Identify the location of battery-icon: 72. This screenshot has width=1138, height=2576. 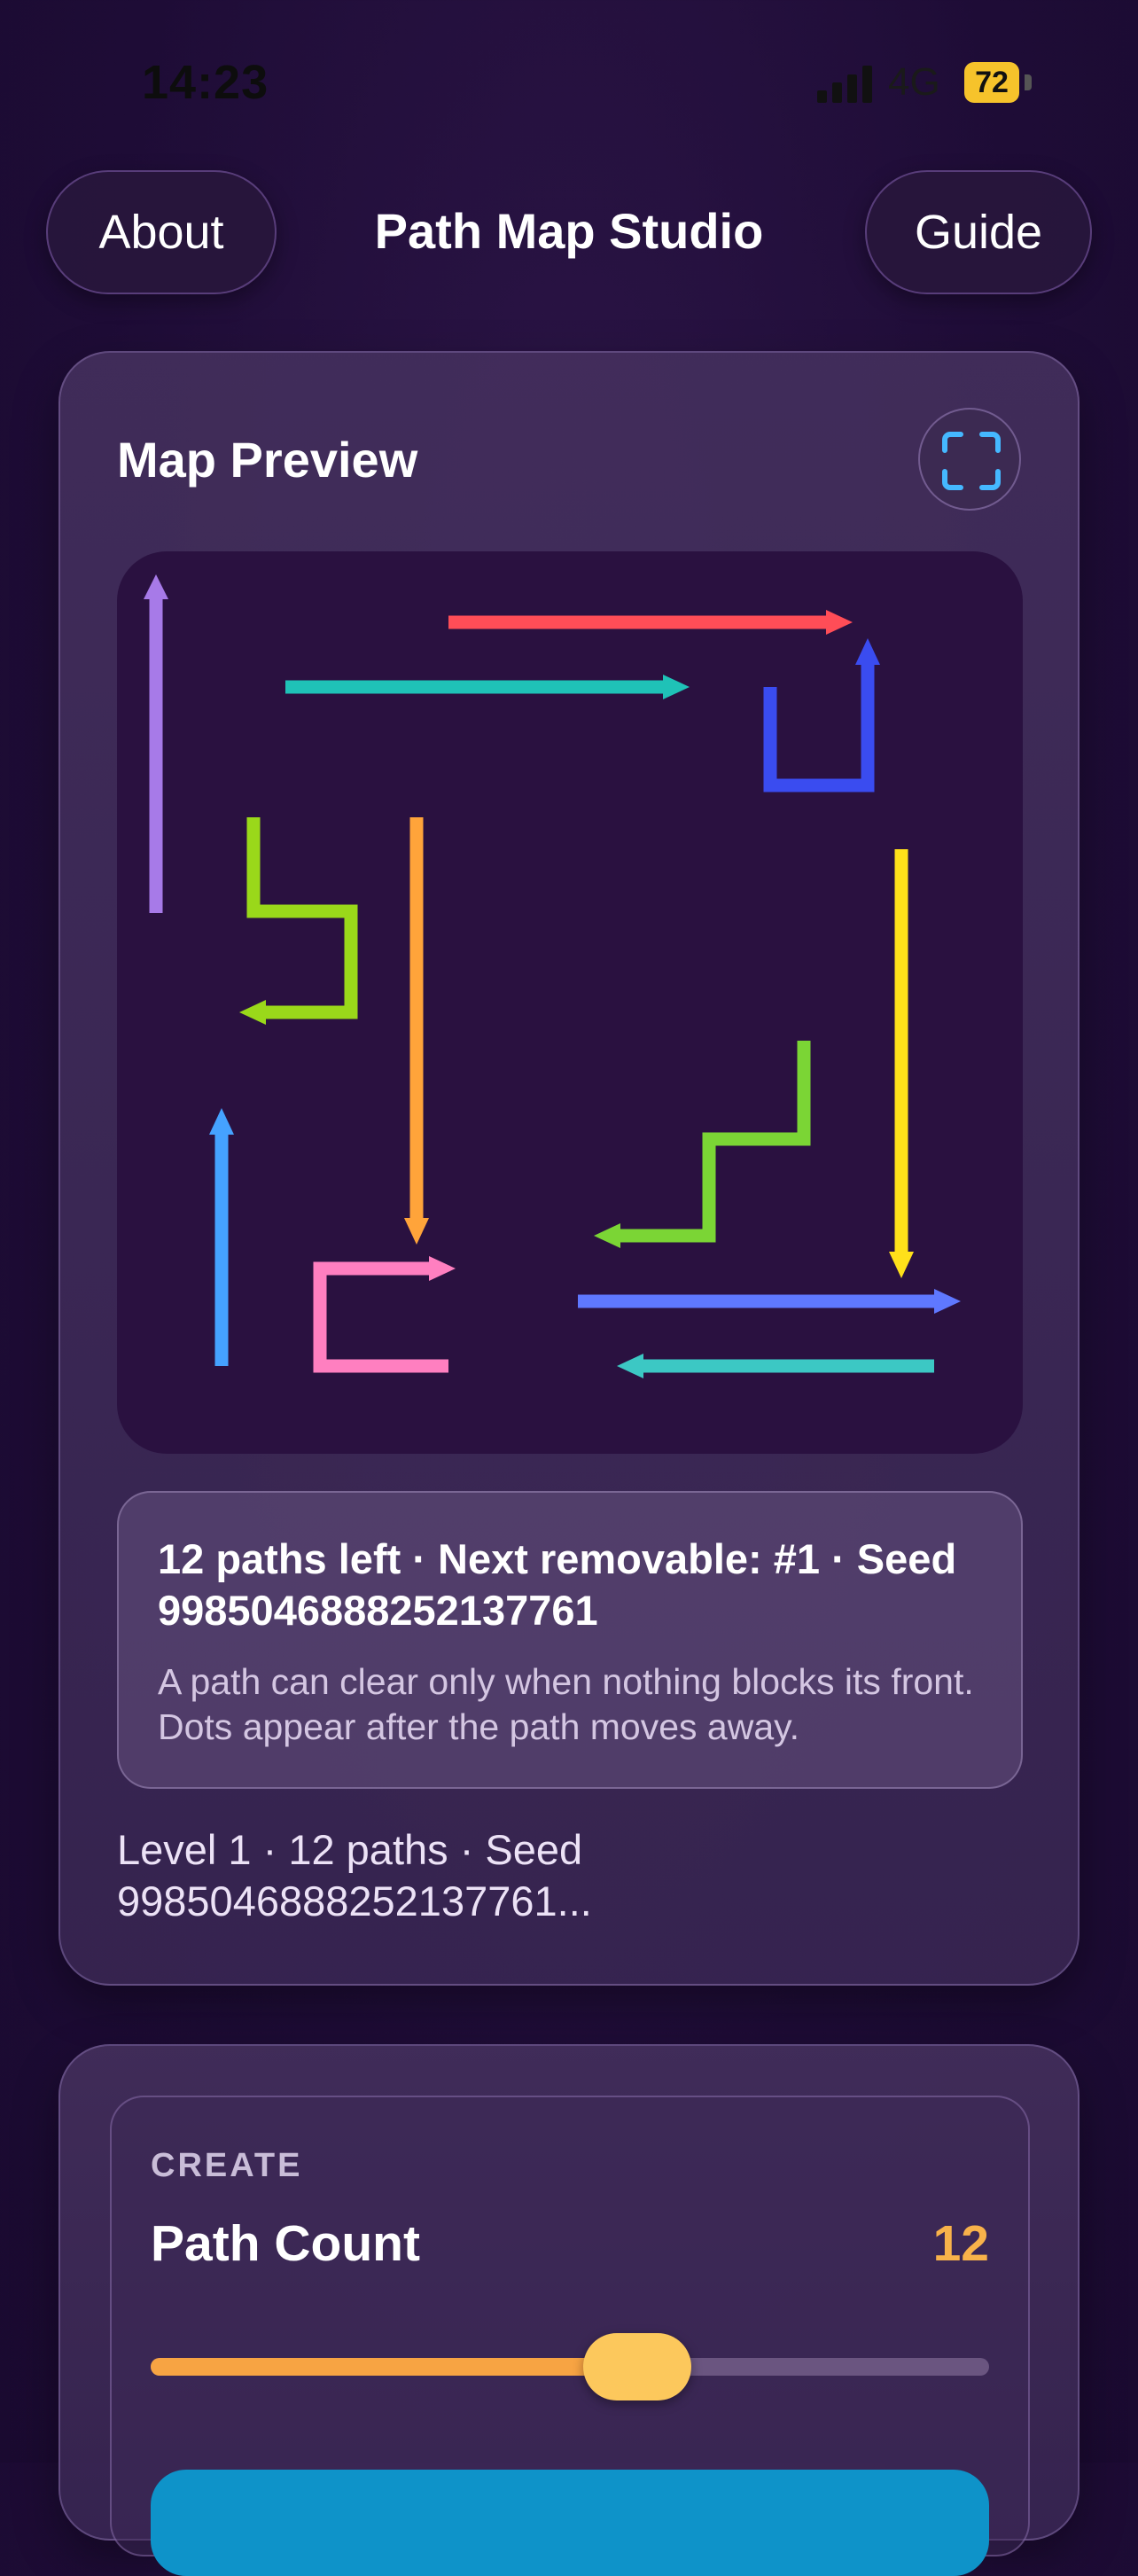
(998, 82).